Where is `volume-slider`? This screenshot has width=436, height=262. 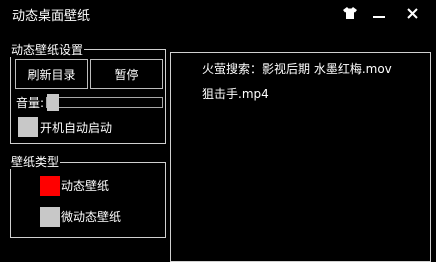 volume-slider is located at coordinates (104, 102).